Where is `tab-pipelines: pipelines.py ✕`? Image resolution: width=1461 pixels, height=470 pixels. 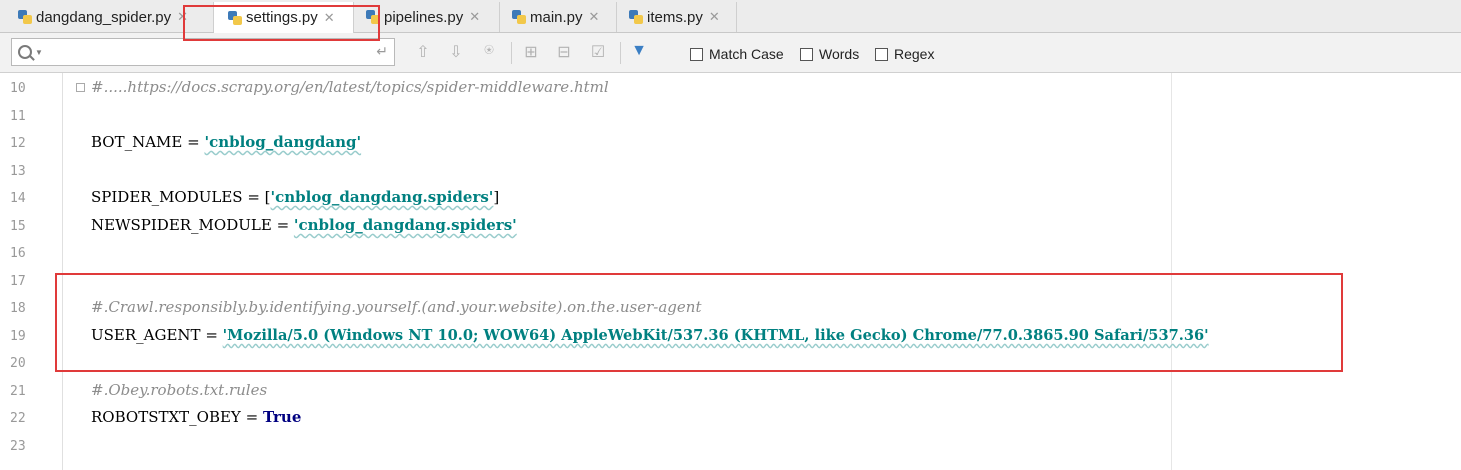
tab-pipelines: pipelines.py ✕ is located at coordinates (427, 17).